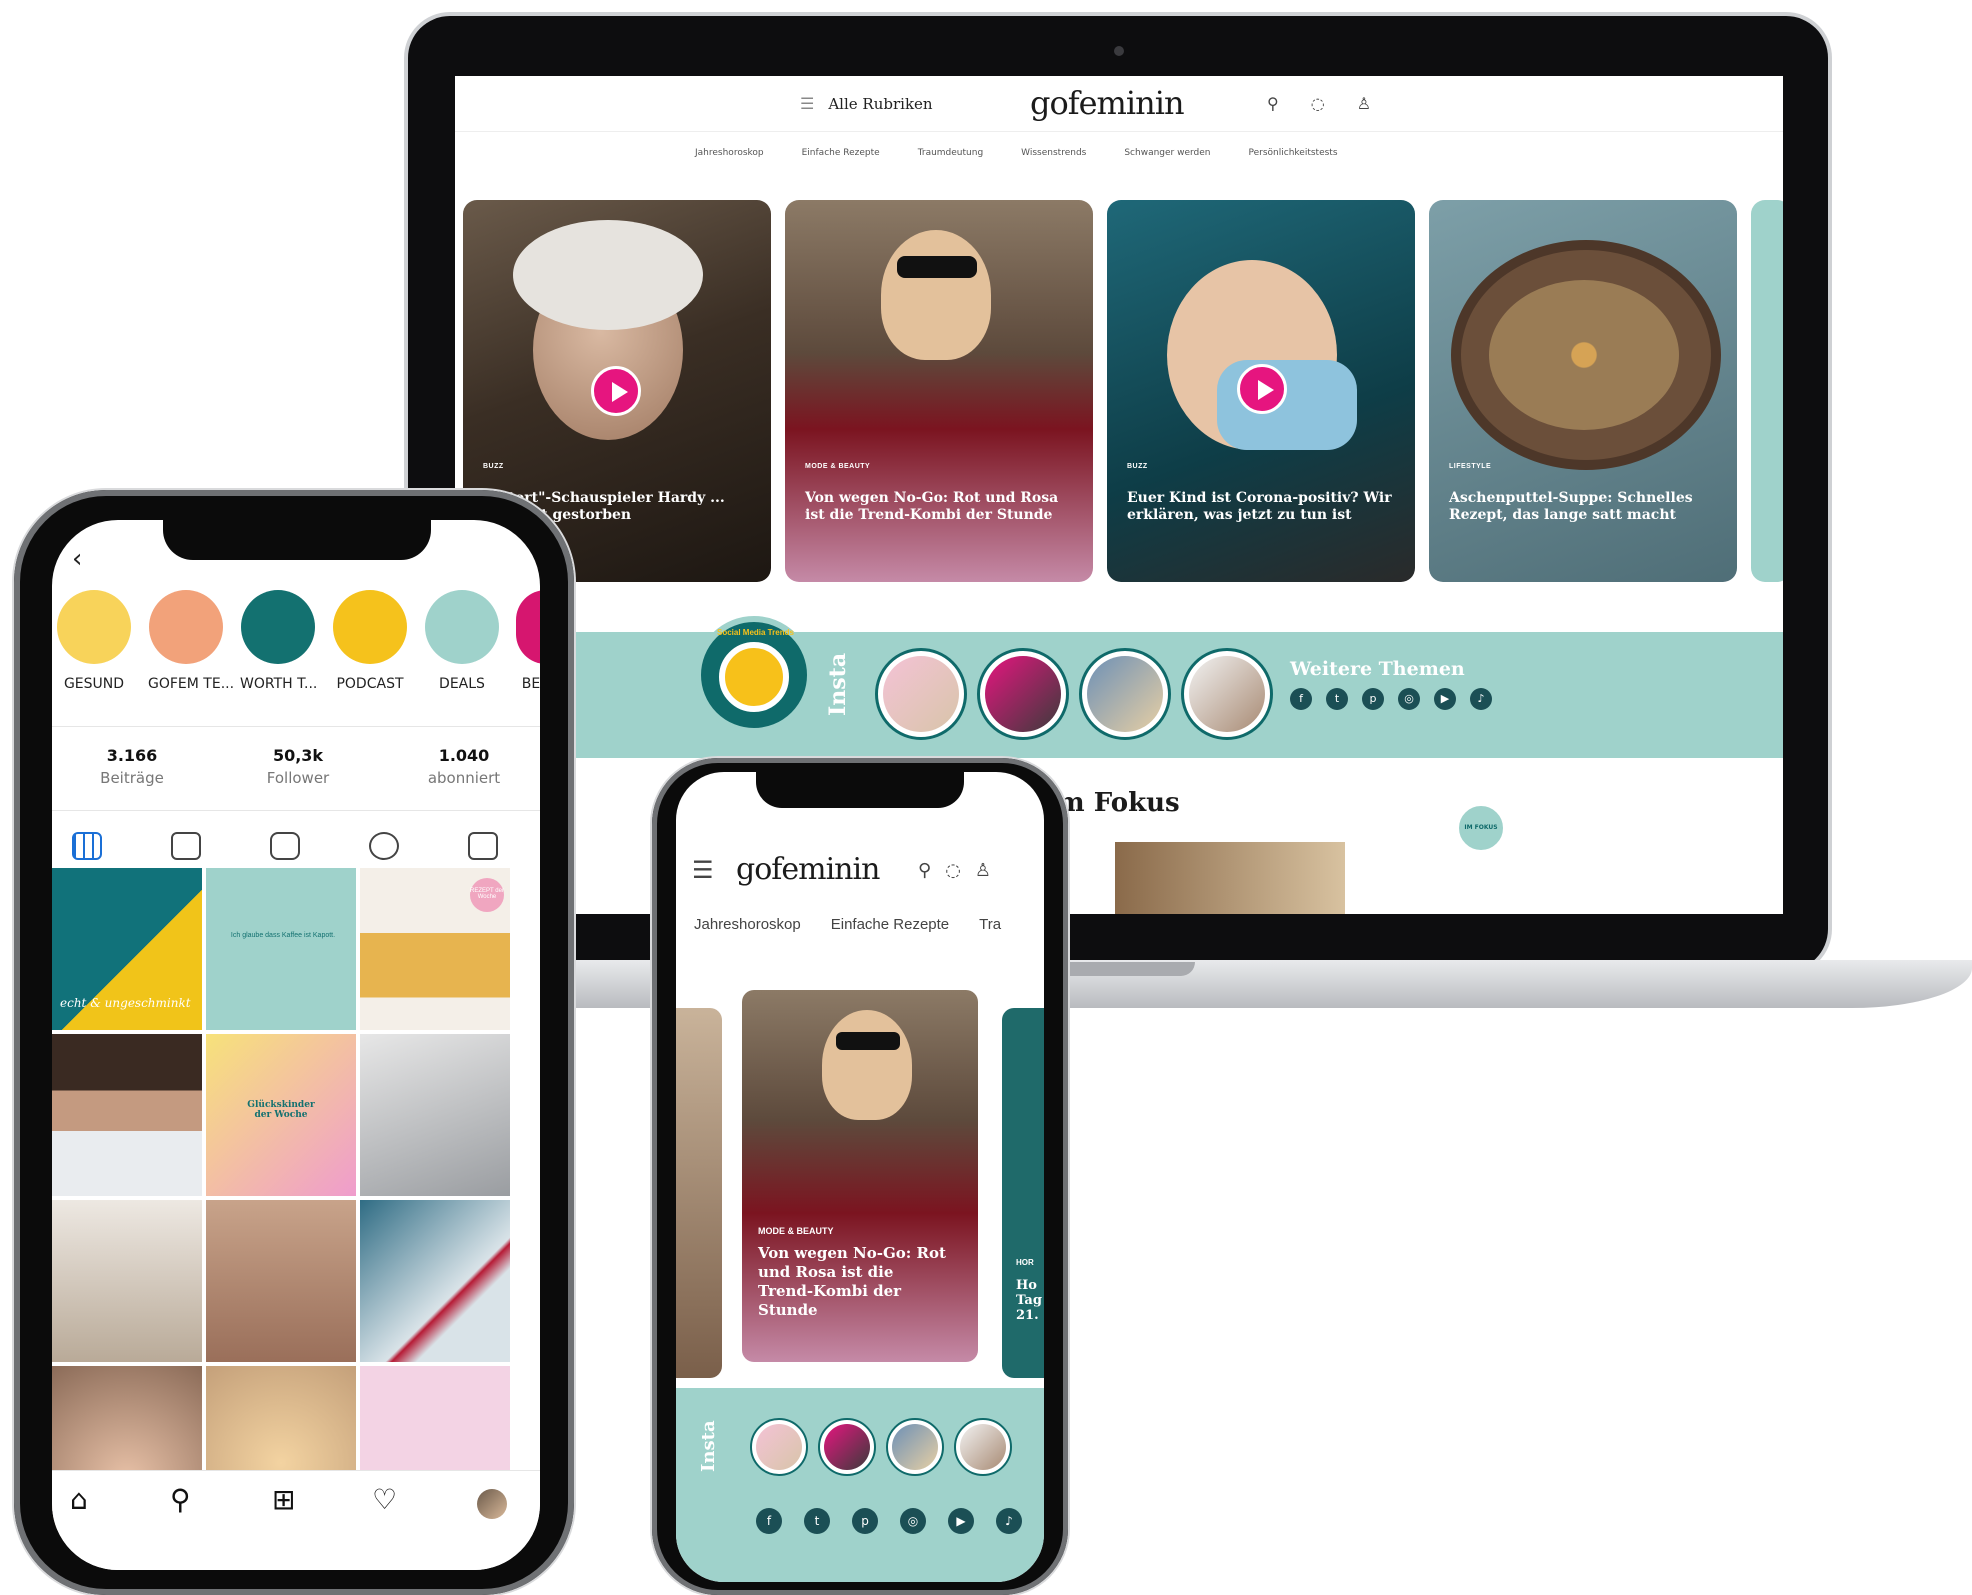 The height and width of the screenshot is (1595, 1972). What do you see at coordinates (94, 684) in the screenshot?
I see `highlight-label: GESUND` at bounding box center [94, 684].